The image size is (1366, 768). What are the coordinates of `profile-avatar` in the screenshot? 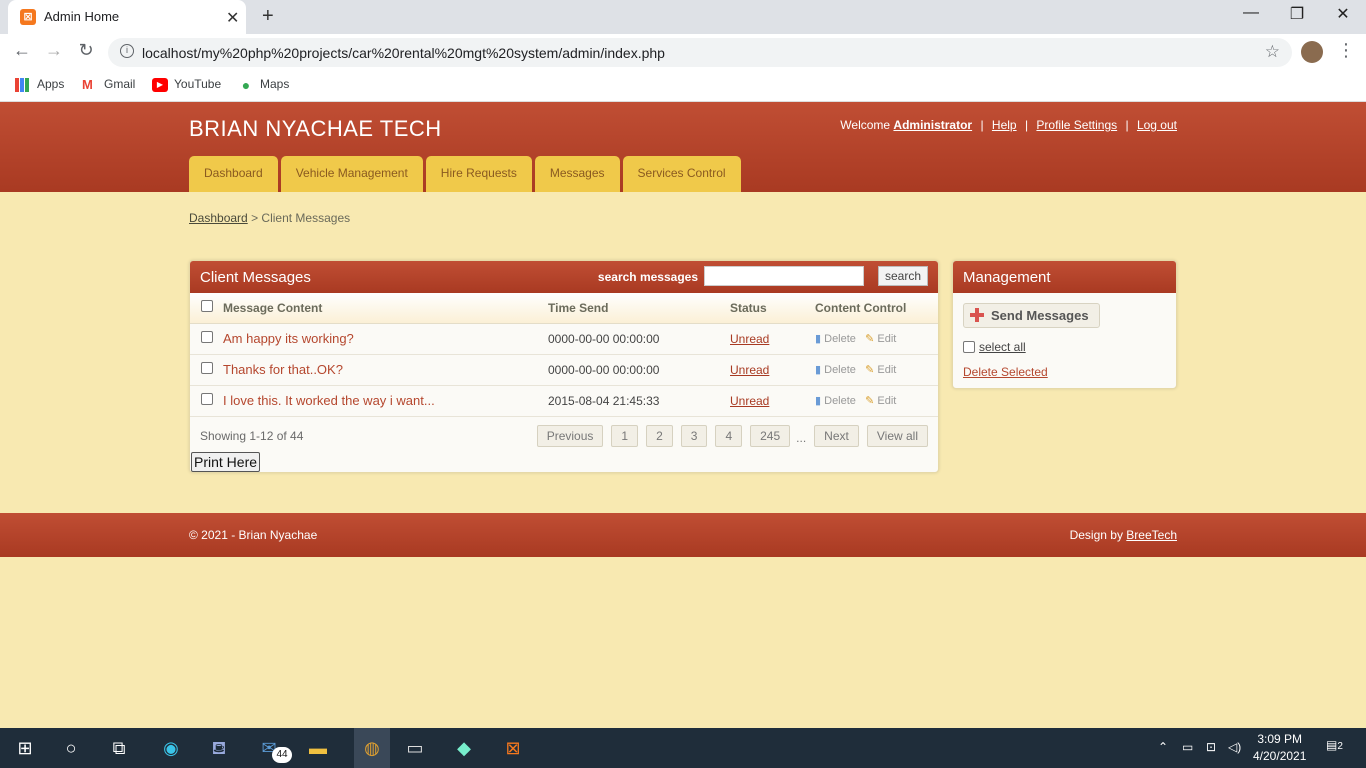 It's located at (1312, 52).